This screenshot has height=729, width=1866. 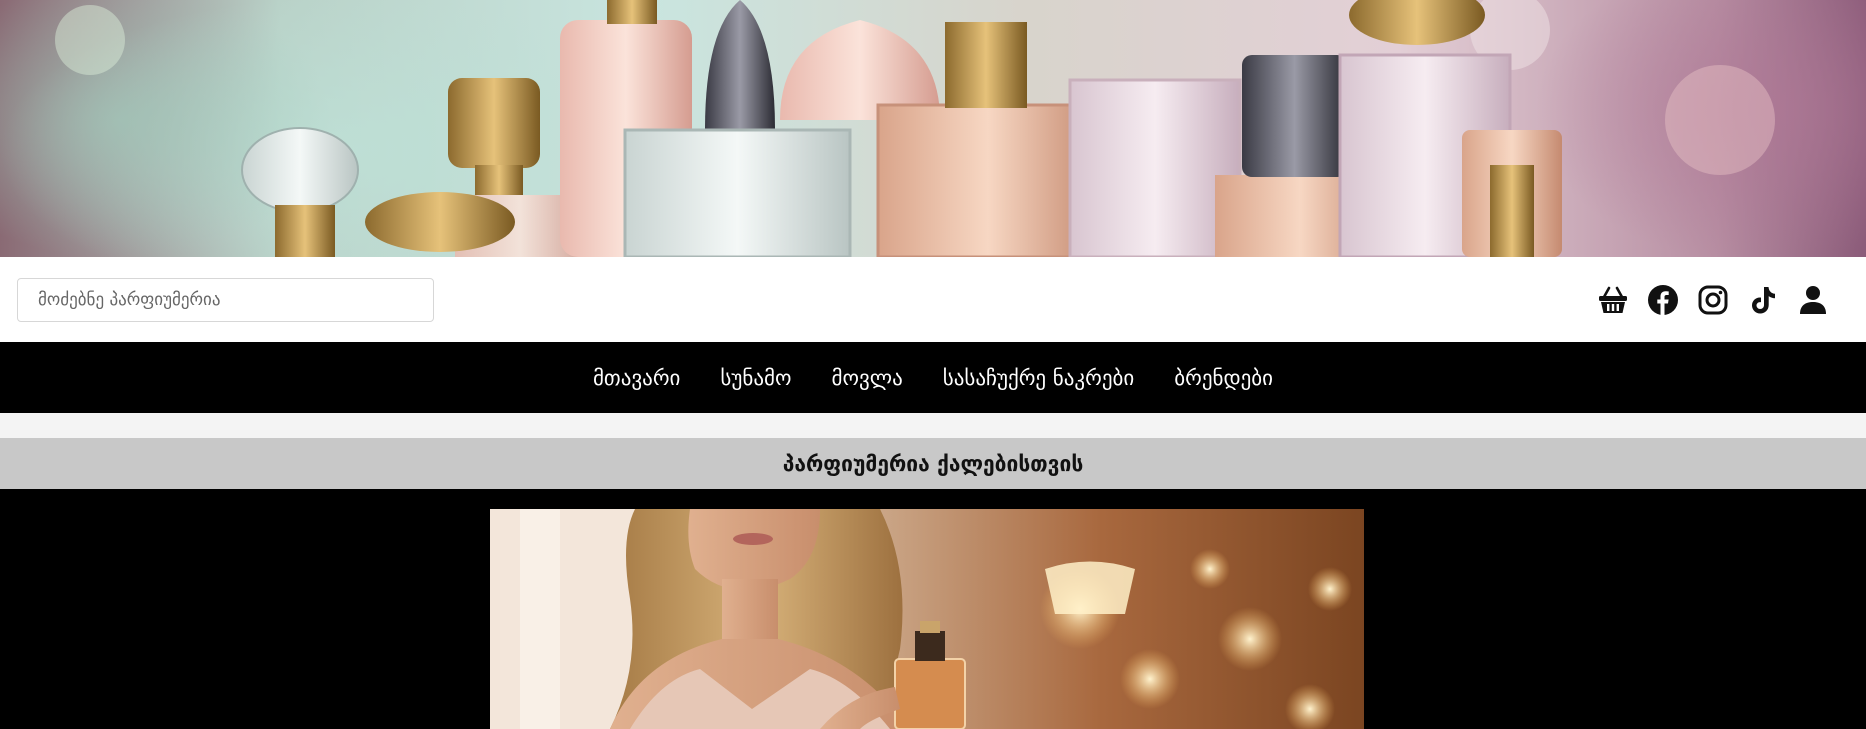 What do you see at coordinates (1763, 300) in the screenshot?
I see `tiktok-icon` at bounding box center [1763, 300].